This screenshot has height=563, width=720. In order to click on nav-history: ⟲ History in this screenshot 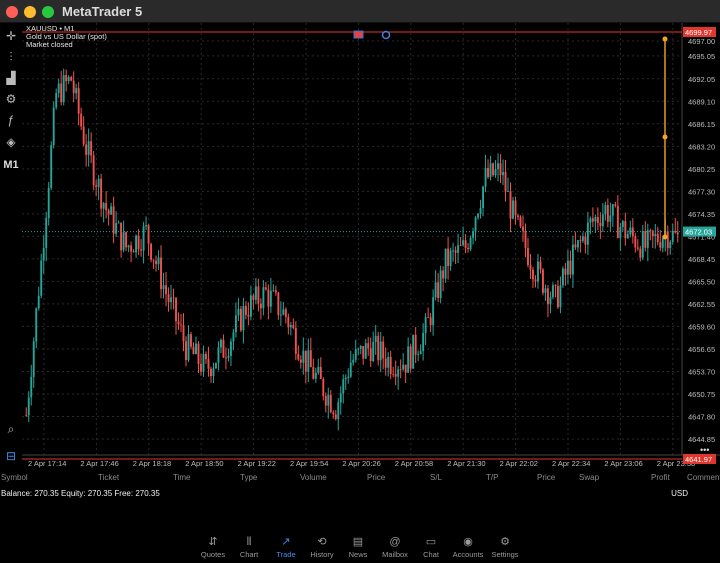, I will do `click(322, 547)`.